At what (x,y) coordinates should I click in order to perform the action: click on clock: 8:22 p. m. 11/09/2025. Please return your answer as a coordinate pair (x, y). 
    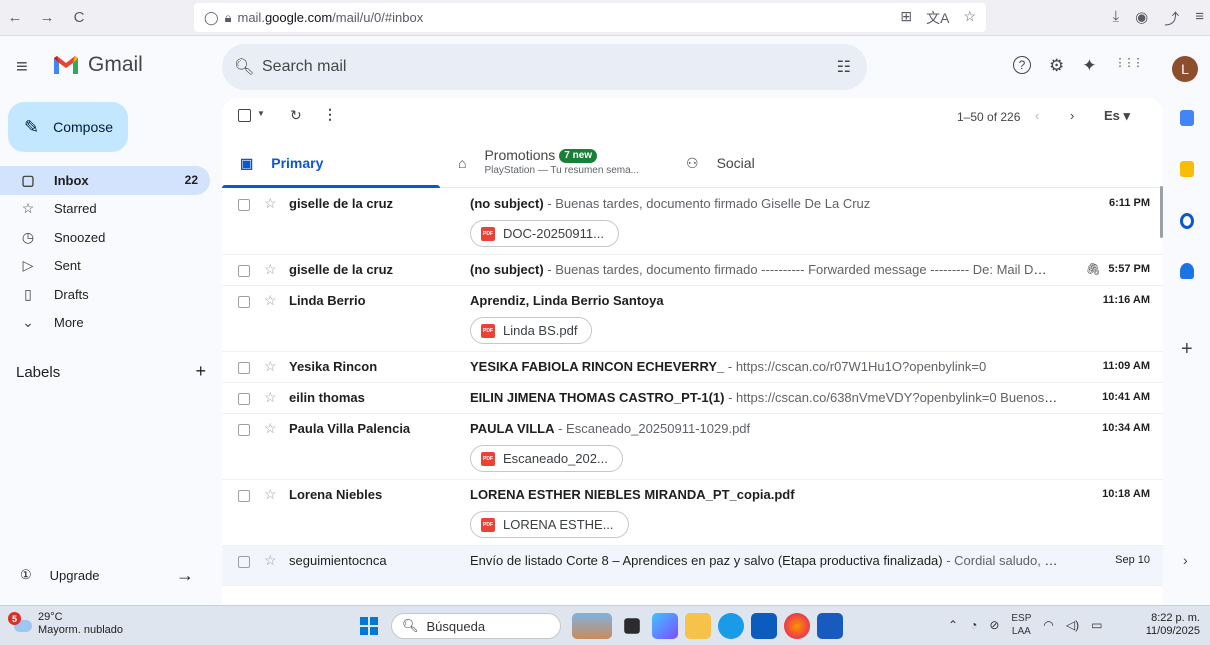
    Looking at the image, I should click on (1173, 625).